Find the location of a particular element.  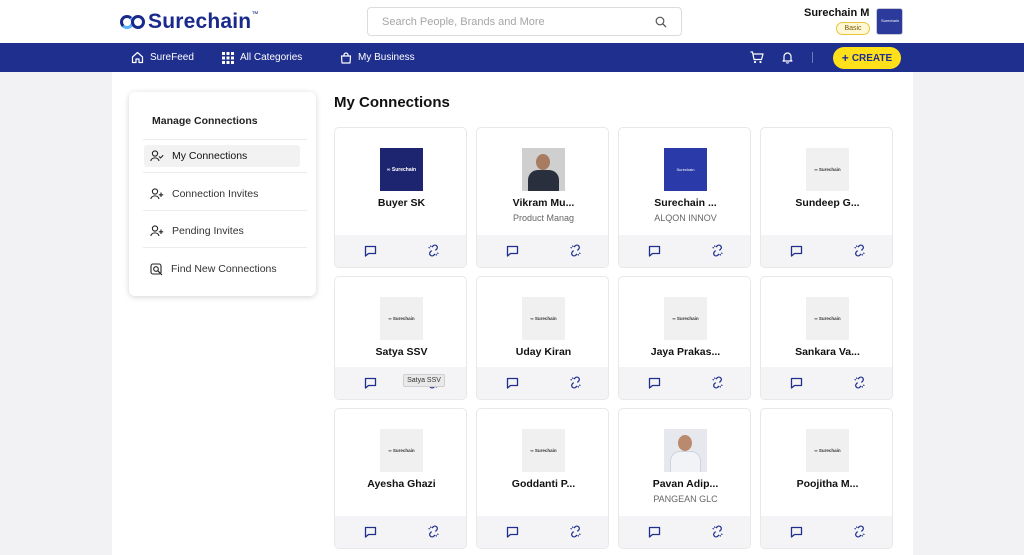

sidebar-item-label: Connection Invites is located at coordinates (215, 194).